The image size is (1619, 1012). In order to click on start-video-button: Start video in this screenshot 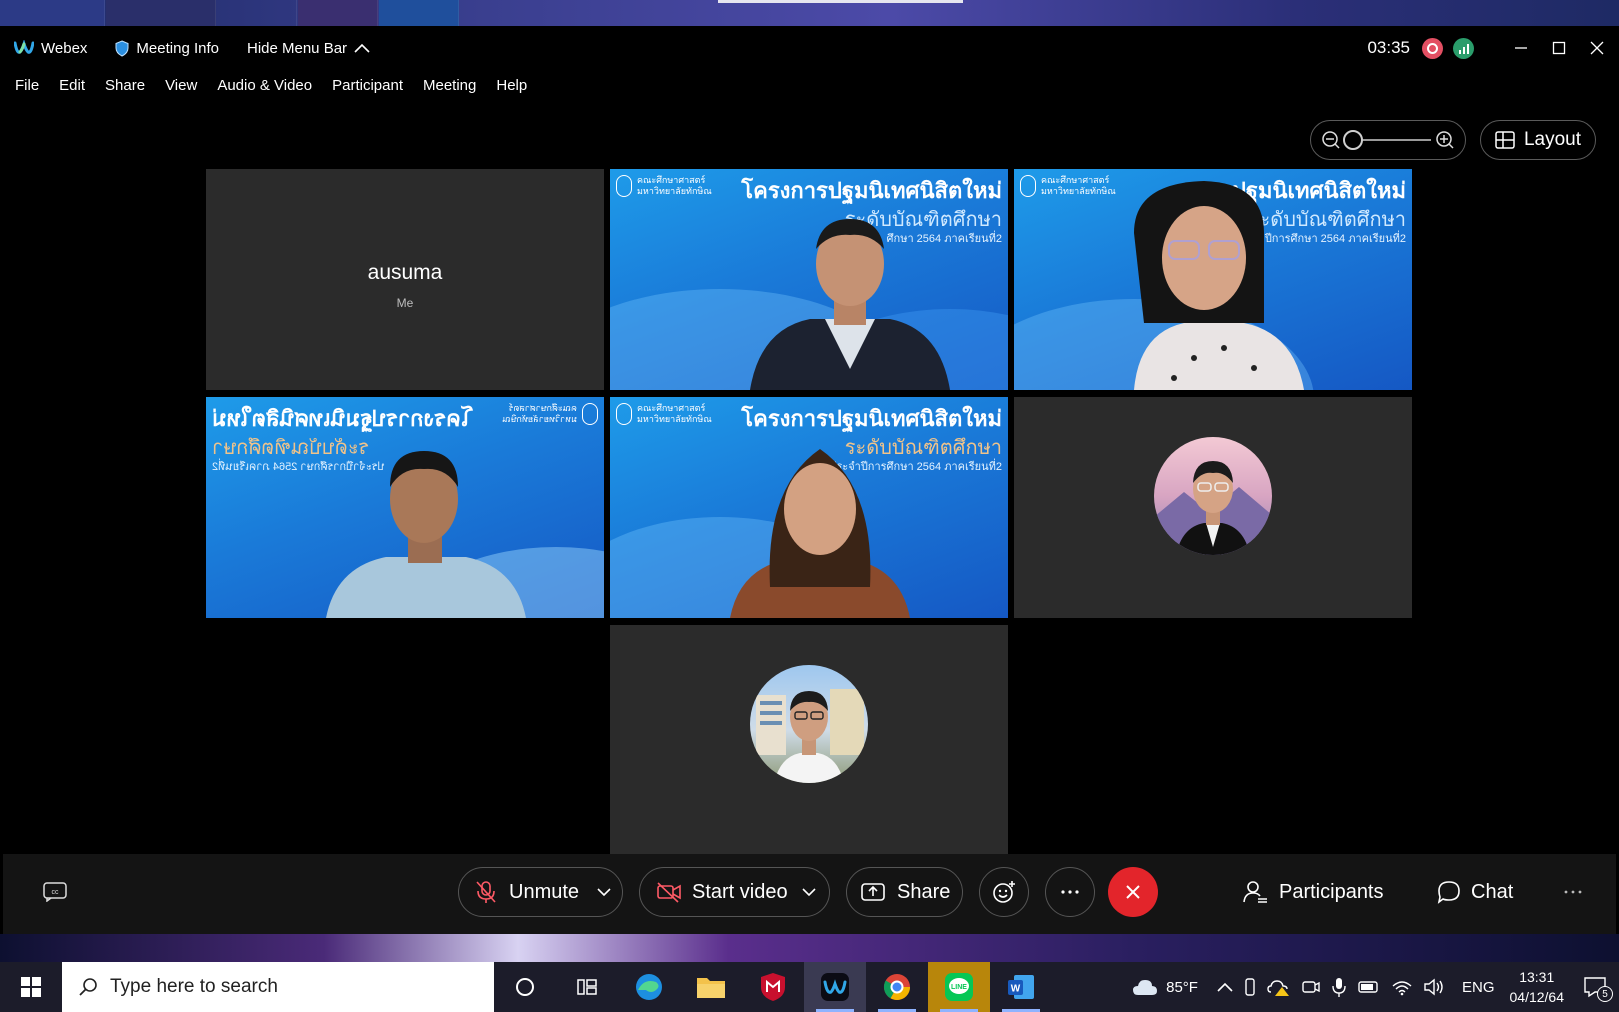, I will do `click(734, 892)`.